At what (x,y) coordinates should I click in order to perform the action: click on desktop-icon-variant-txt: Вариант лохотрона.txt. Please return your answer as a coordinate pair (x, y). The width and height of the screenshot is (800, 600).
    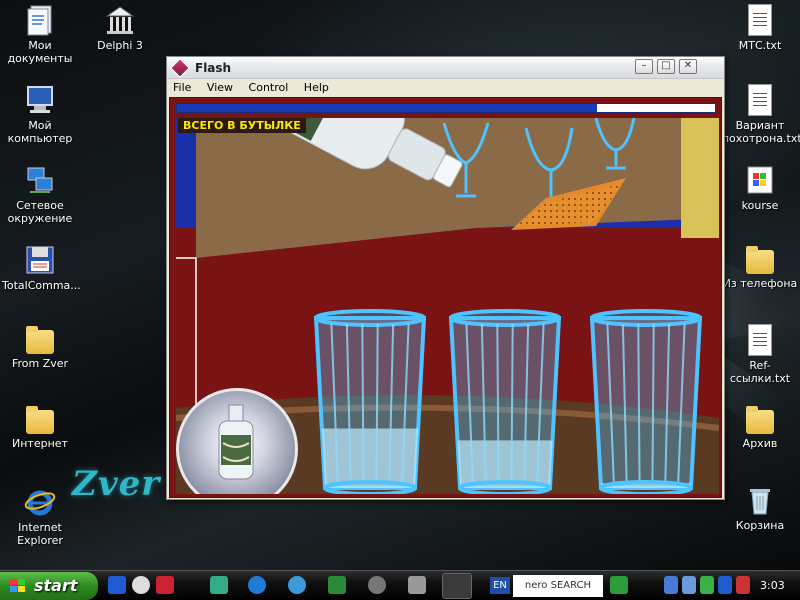
    Looking at the image, I should click on (761, 114).